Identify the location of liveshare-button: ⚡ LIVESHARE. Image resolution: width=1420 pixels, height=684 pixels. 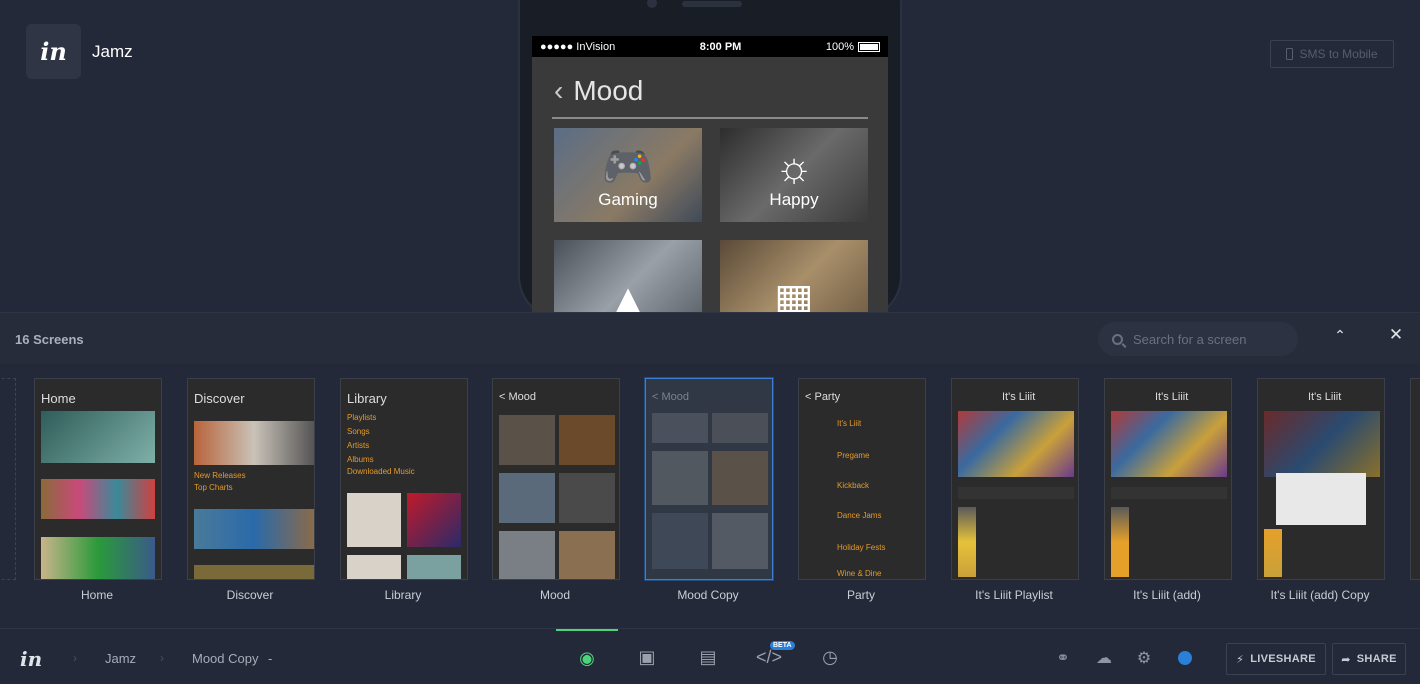
(1276, 659).